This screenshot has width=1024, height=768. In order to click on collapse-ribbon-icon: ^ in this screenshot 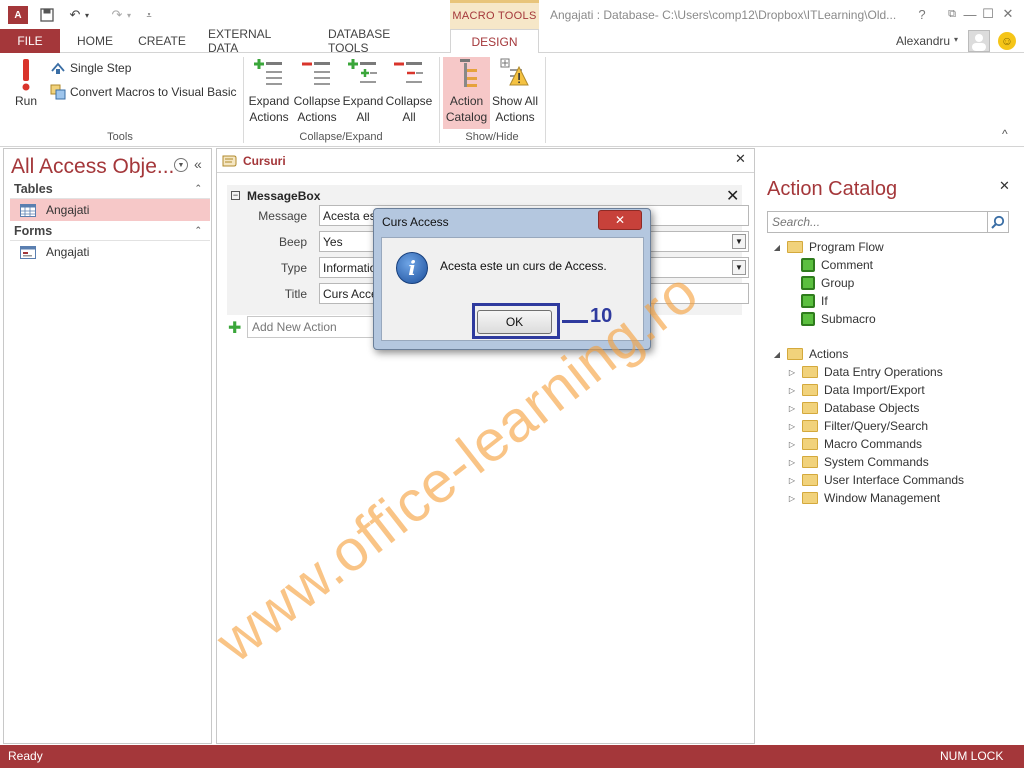, I will do `click(1005, 134)`.